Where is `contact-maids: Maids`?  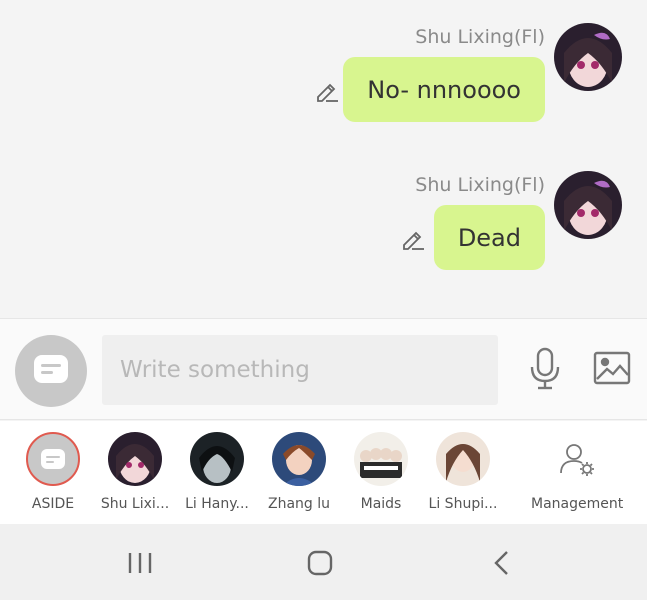
contact-maids: Maids is located at coordinates (381, 472).